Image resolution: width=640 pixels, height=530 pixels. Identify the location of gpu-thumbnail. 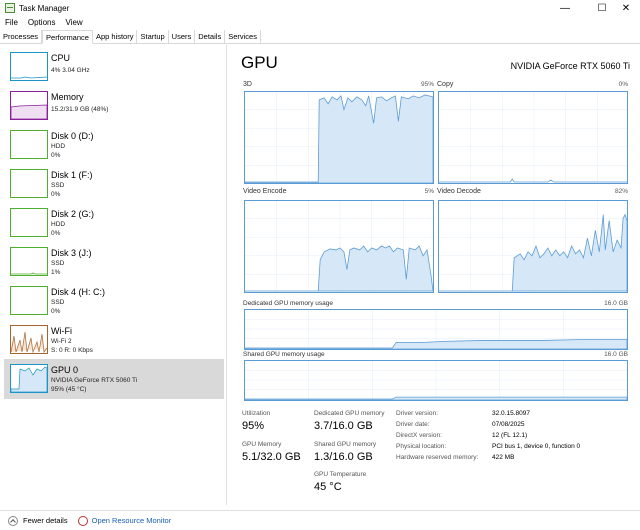
(29, 378).